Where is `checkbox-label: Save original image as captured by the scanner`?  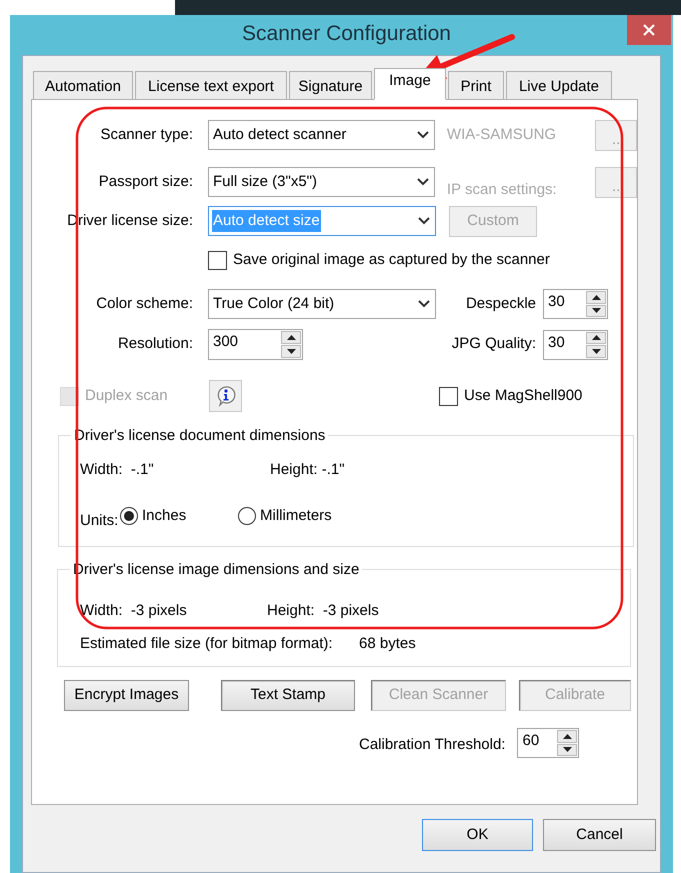
checkbox-label: Save original image as captured by the scanner is located at coordinates (391, 260).